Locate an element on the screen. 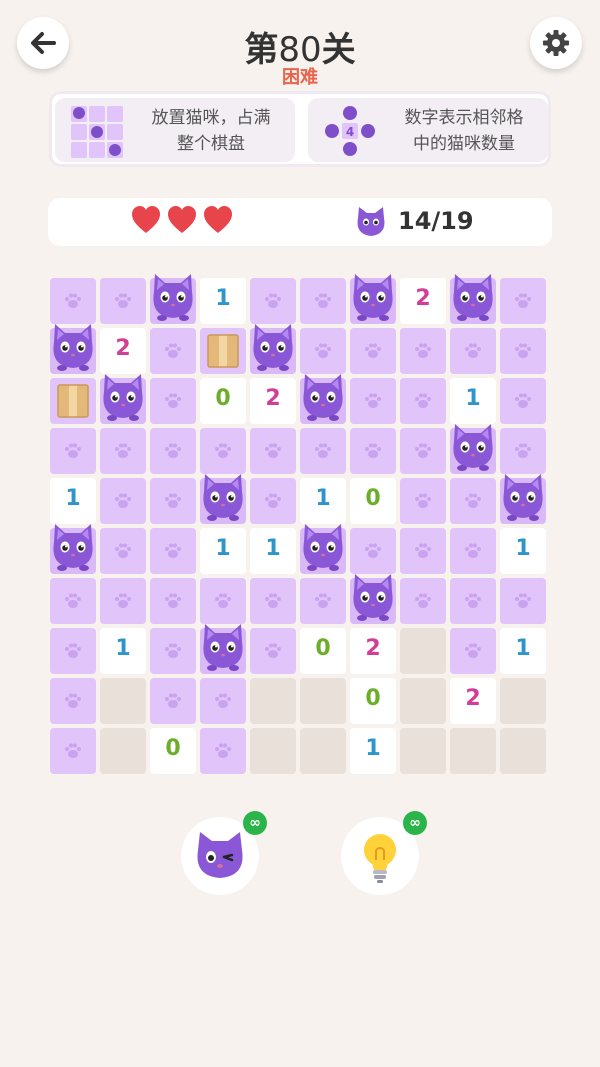 The width and height of the screenshot is (600, 1067). cat-hint-button: ∞ is located at coordinates (224, 853).